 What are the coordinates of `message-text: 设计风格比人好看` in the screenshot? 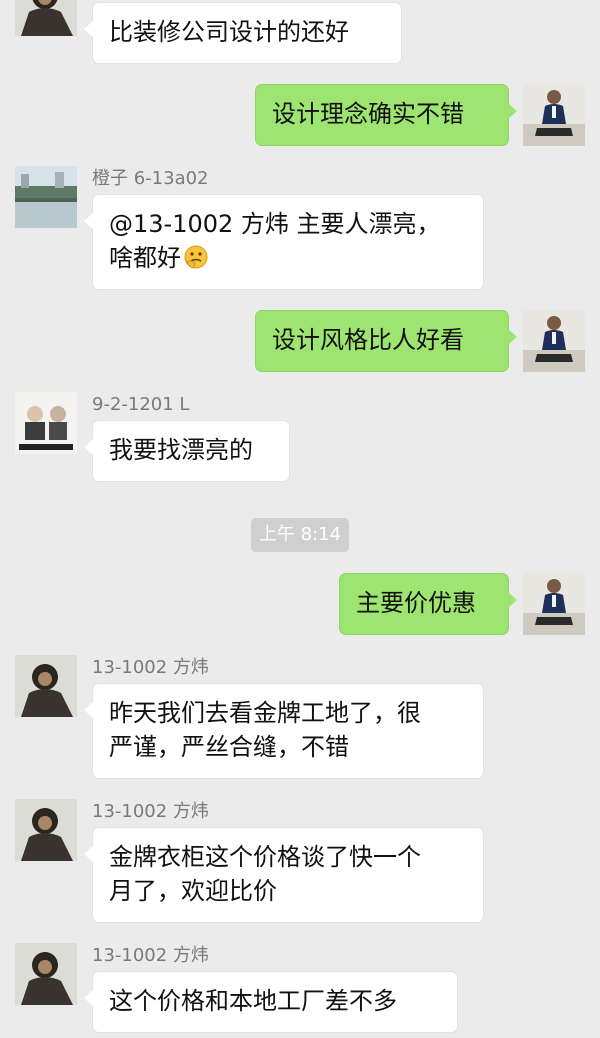 It's located at (368, 340).